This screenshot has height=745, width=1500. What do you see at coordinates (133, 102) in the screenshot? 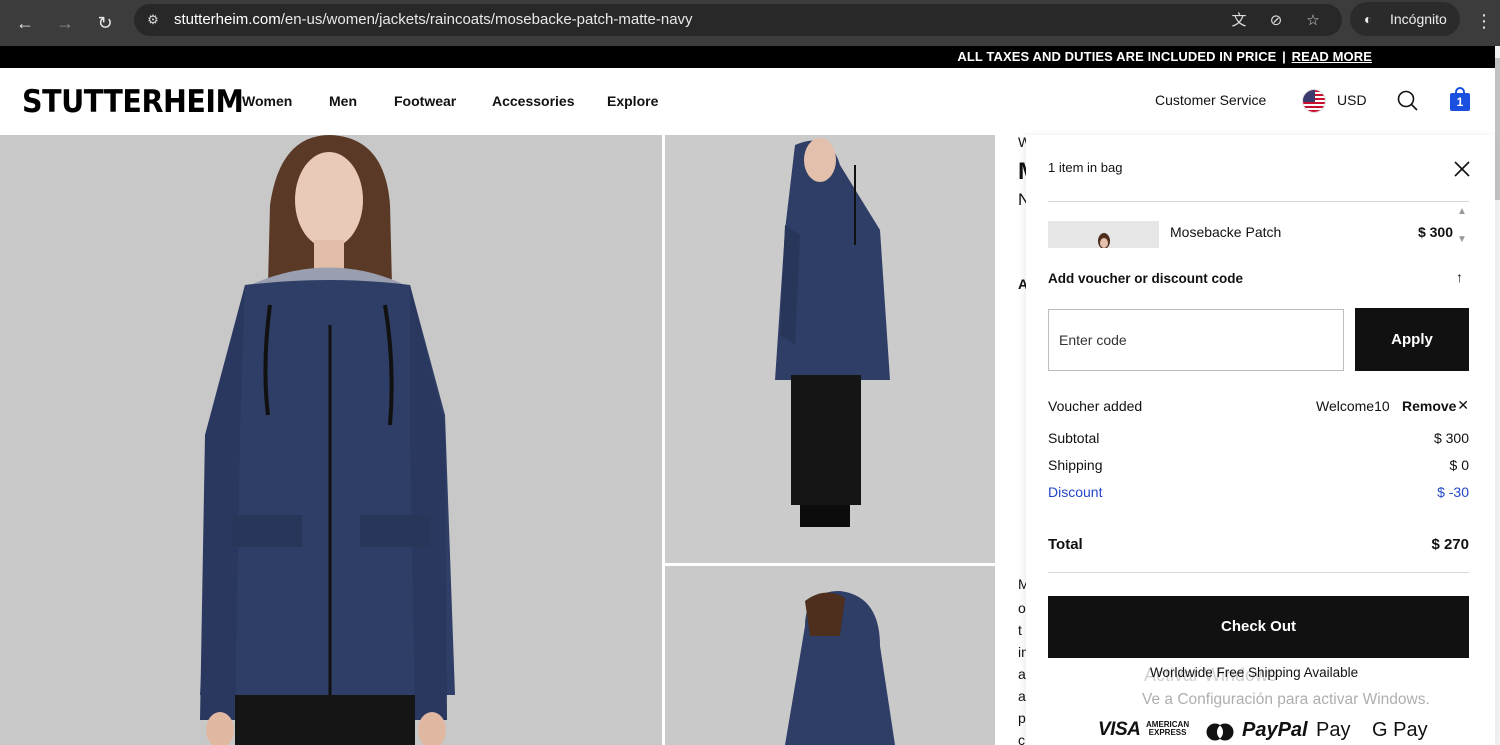
I see `site-logo: STUTTERHEIM` at bounding box center [133, 102].